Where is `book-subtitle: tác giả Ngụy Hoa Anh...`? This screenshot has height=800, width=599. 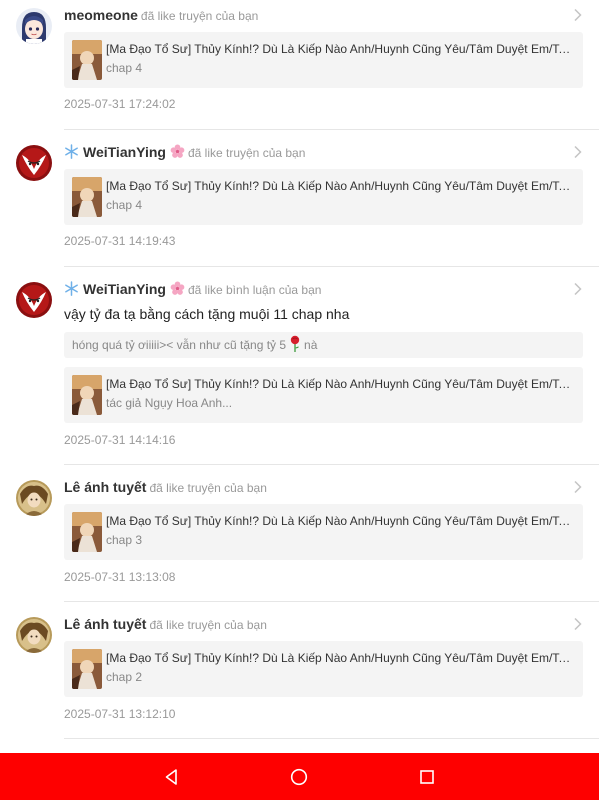 book-subtitle: tác giả Ngụy Hoa Anh... is located at coordinates (169, 403).